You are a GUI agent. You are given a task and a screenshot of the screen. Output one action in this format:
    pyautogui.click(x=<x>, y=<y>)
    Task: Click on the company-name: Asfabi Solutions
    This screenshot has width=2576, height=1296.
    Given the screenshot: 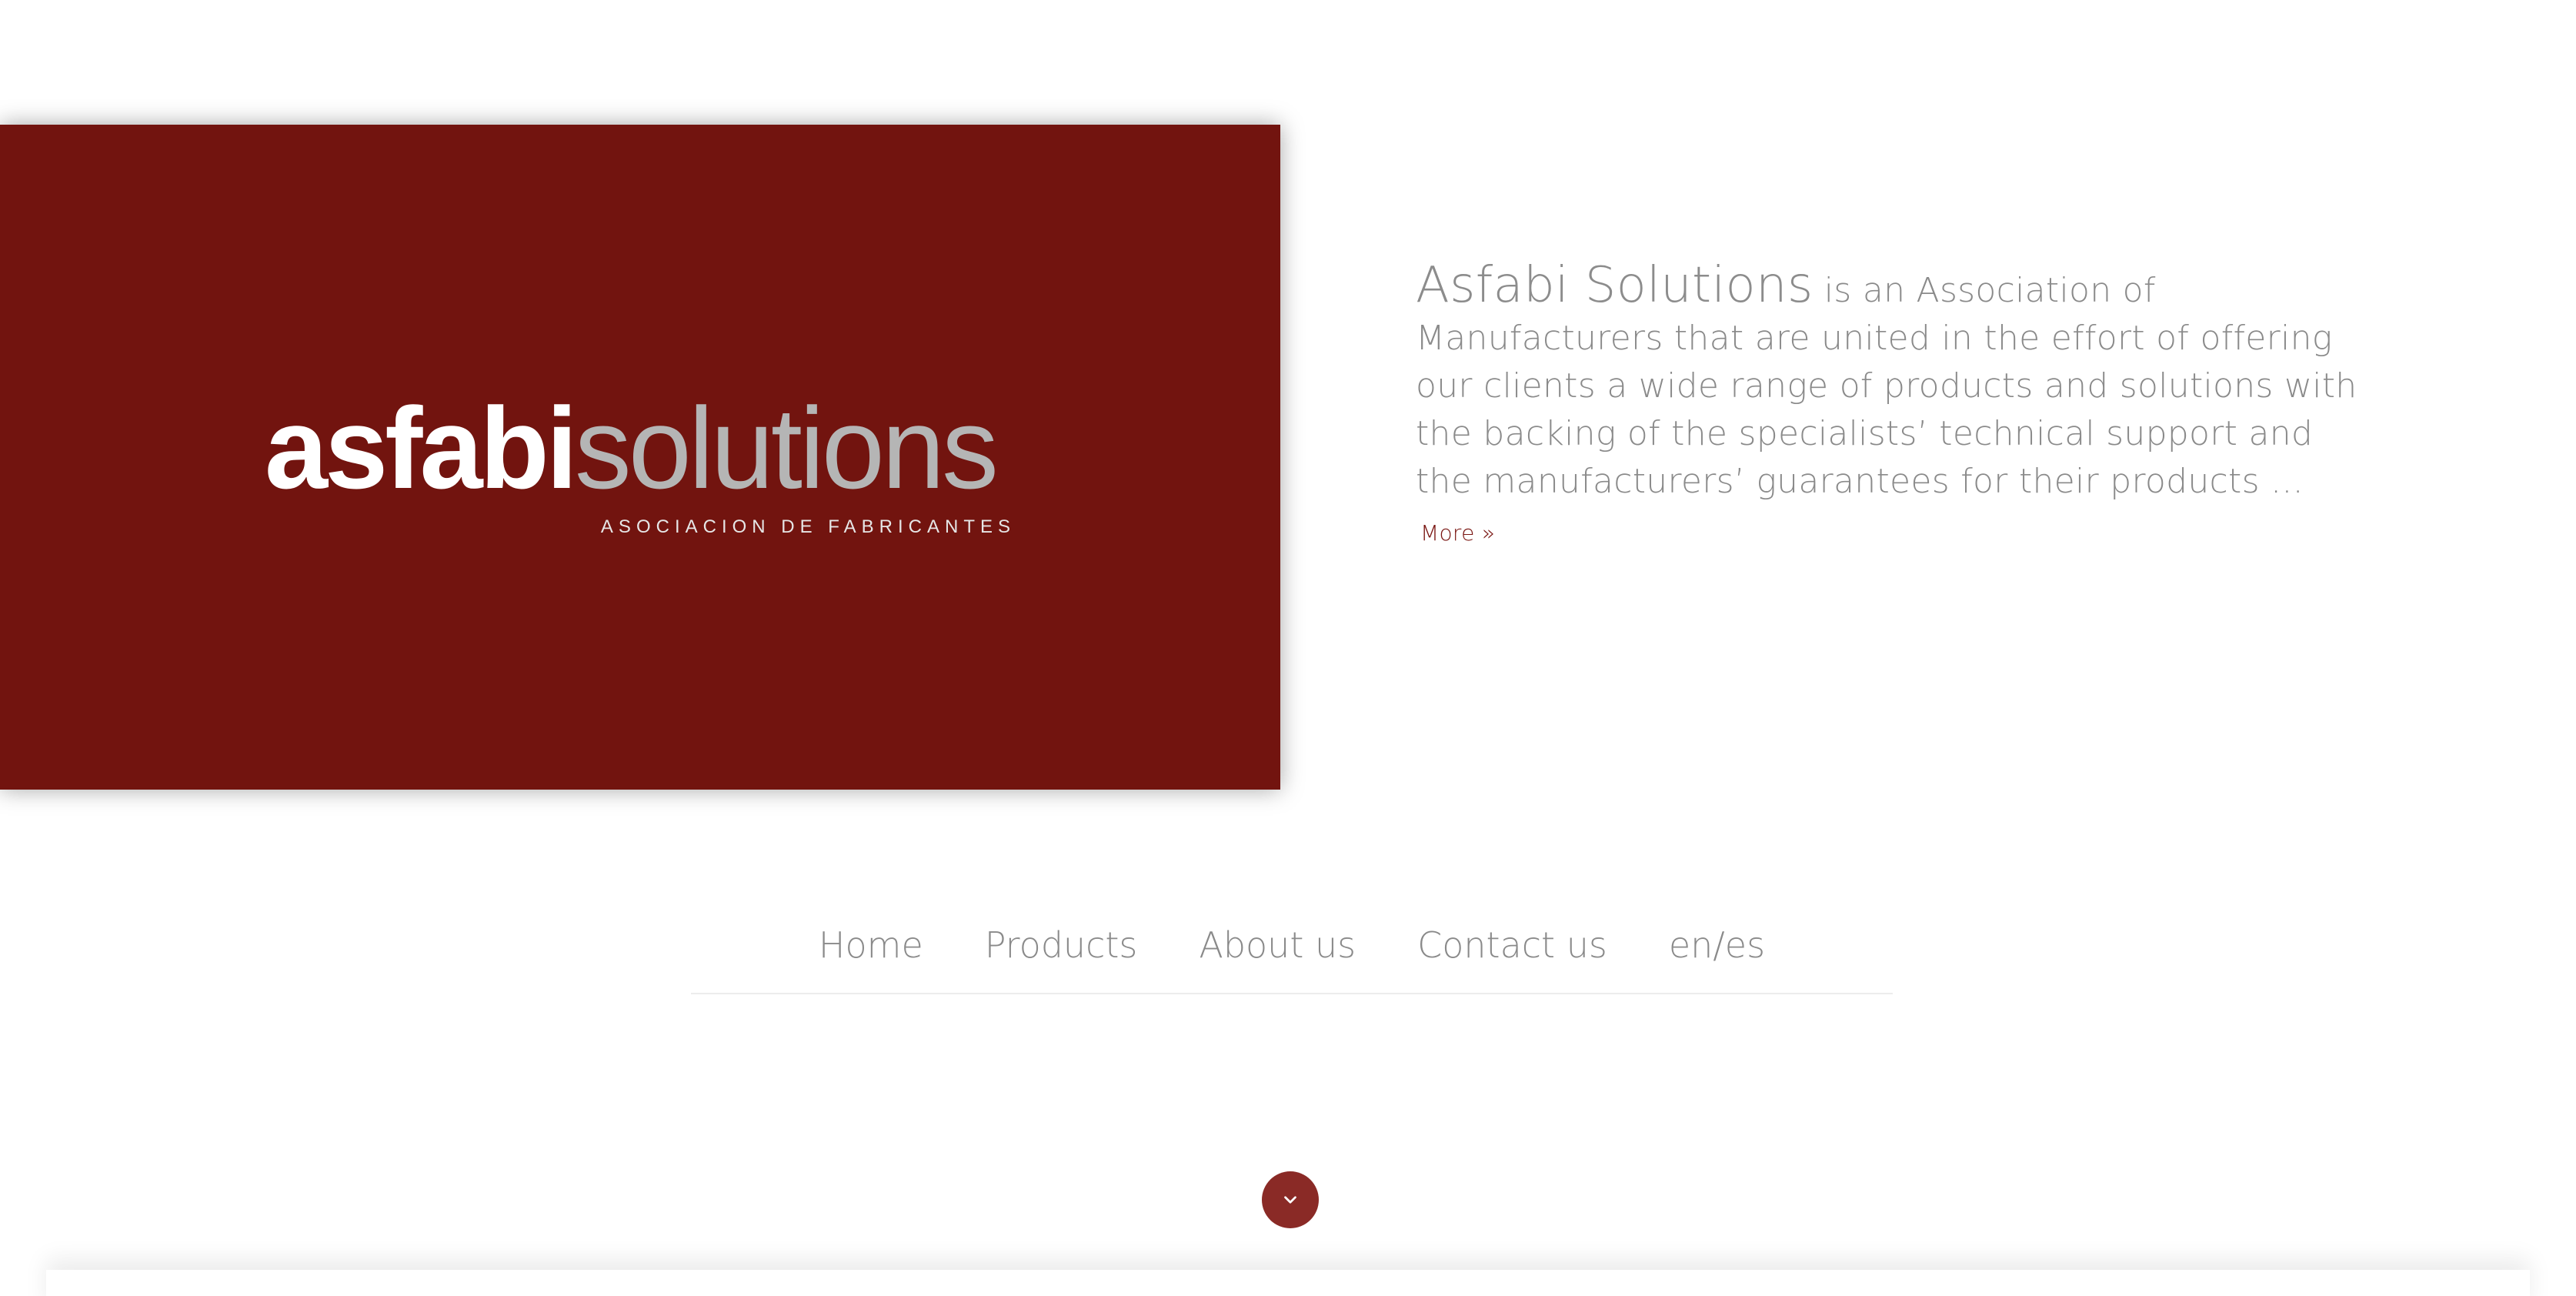 What is the action you would take?
    pyautogui.click(x=1615, y=285)
    